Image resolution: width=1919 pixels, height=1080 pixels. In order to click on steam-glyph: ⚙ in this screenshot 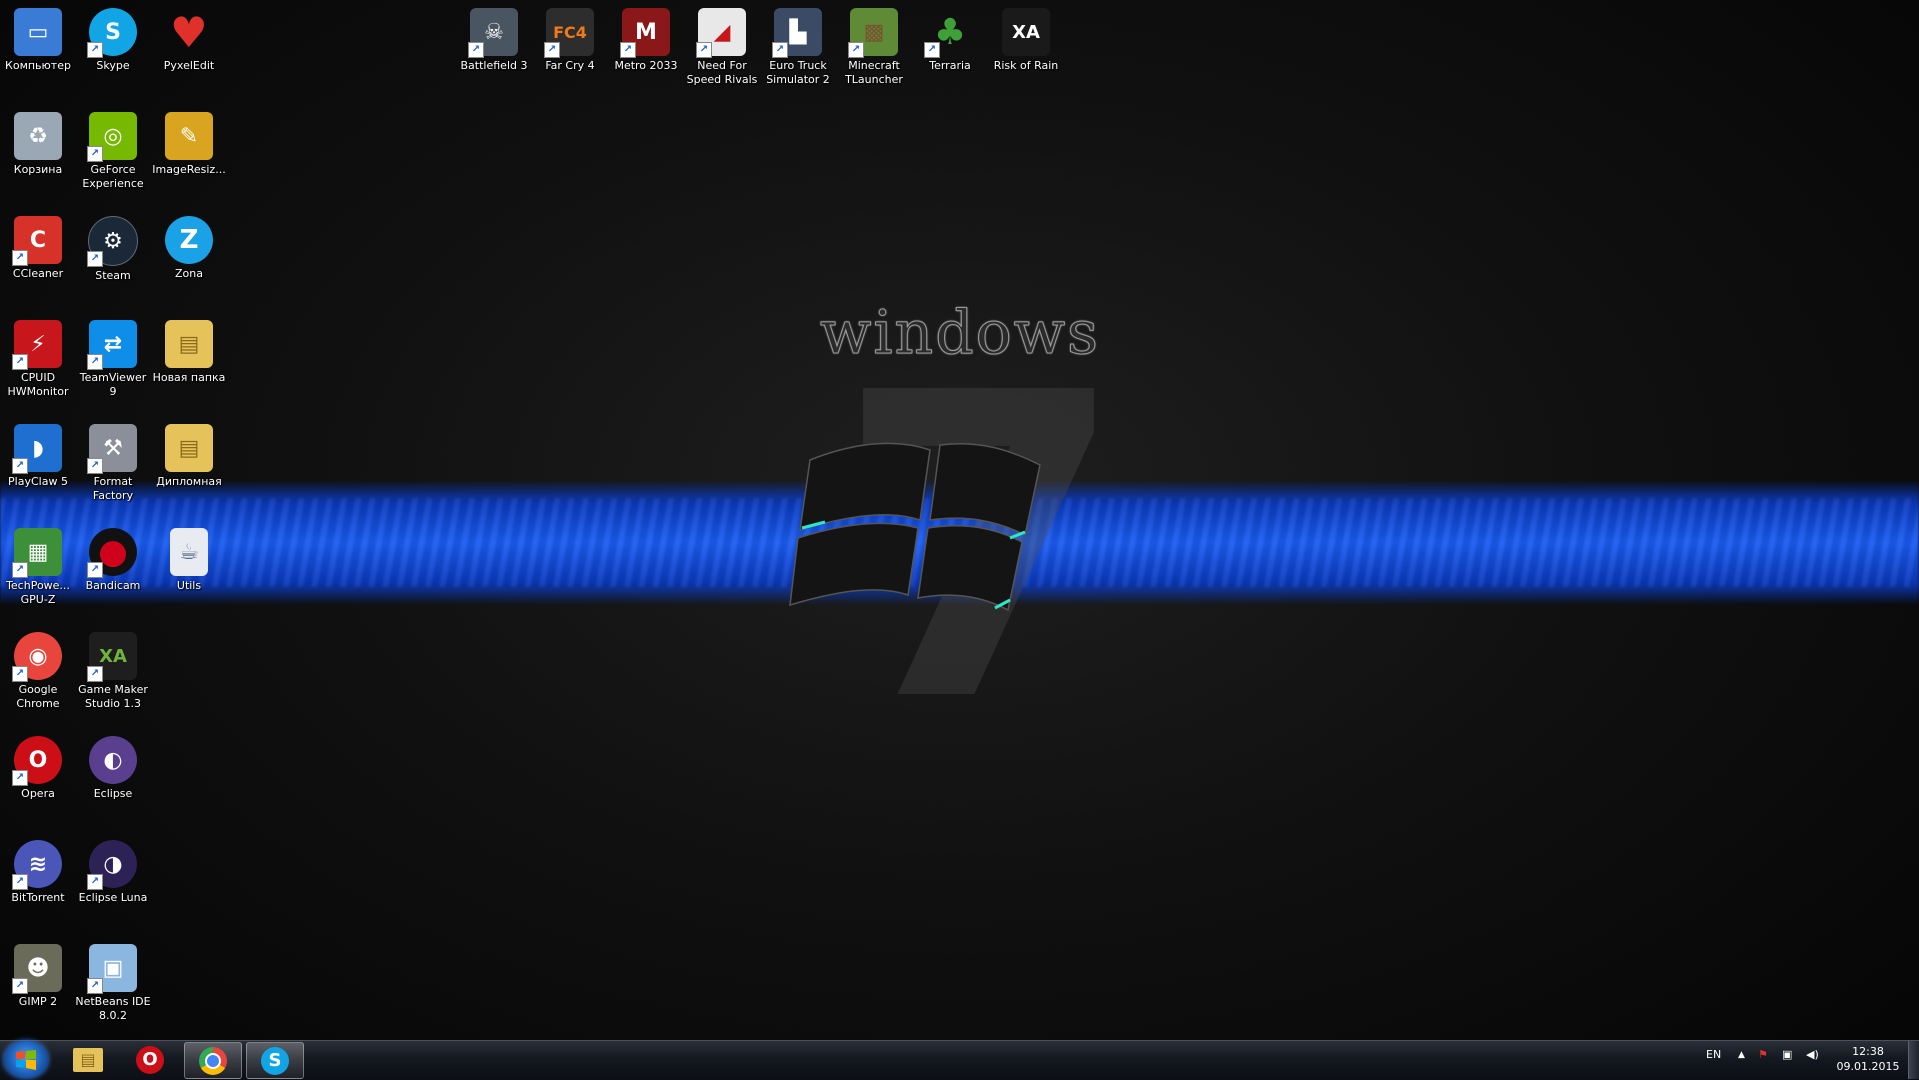, I will do `click(113, 241)`.